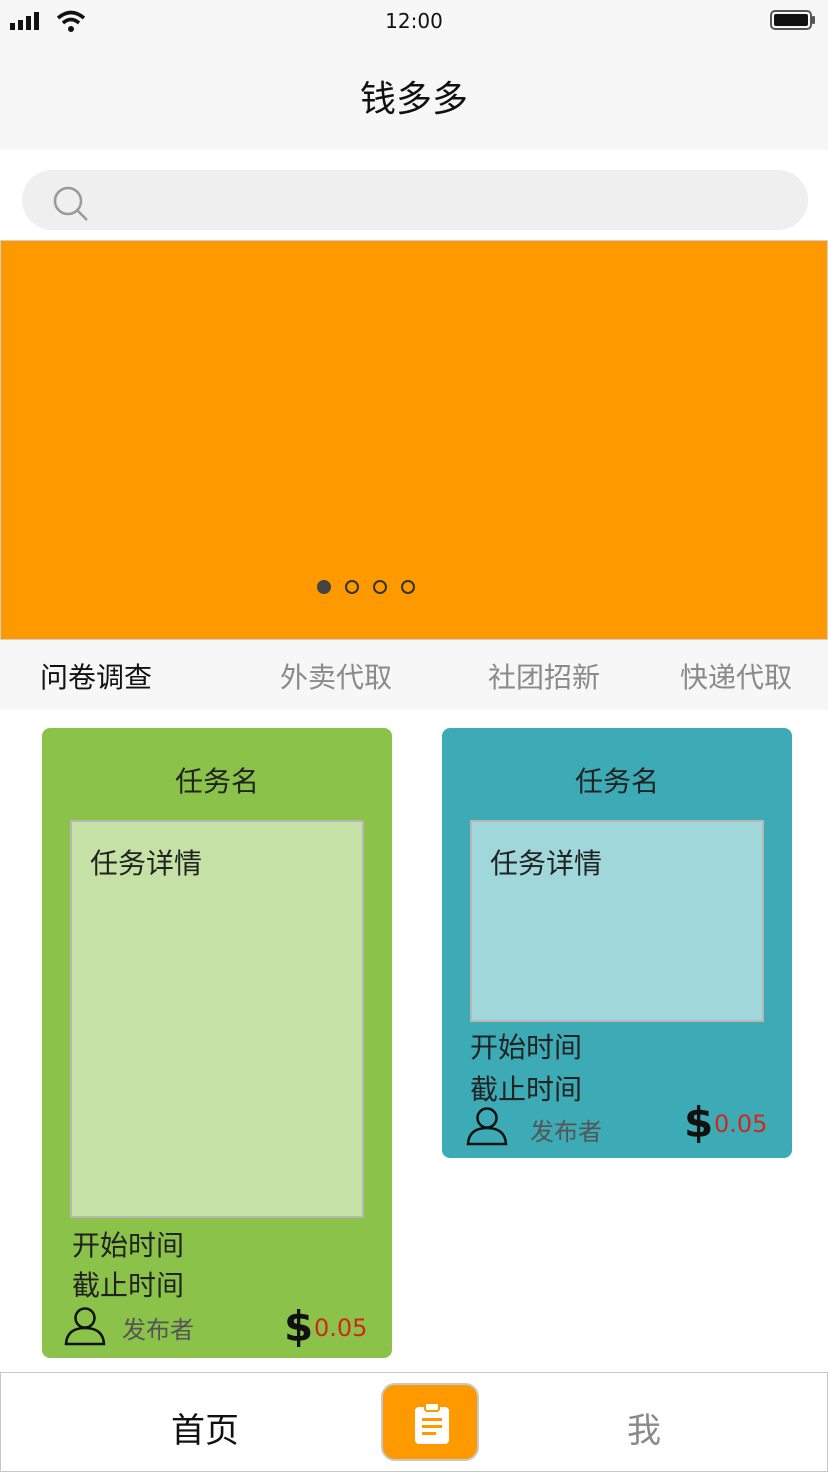 This screenshot has width=828, height=1472. I want to click on status-bar: 12:00, so click(414, 20).